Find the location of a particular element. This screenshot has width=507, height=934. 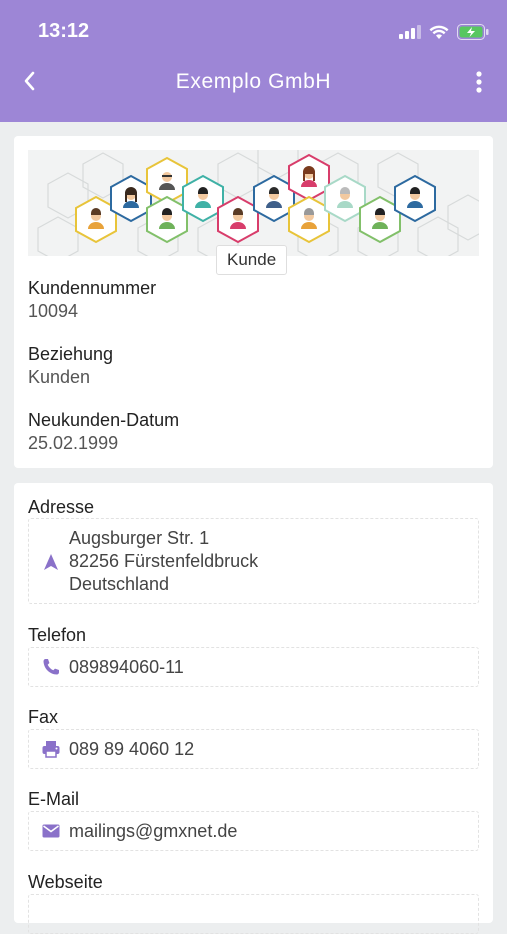

email-label: E-Mail is located at coordinates (54, 799).